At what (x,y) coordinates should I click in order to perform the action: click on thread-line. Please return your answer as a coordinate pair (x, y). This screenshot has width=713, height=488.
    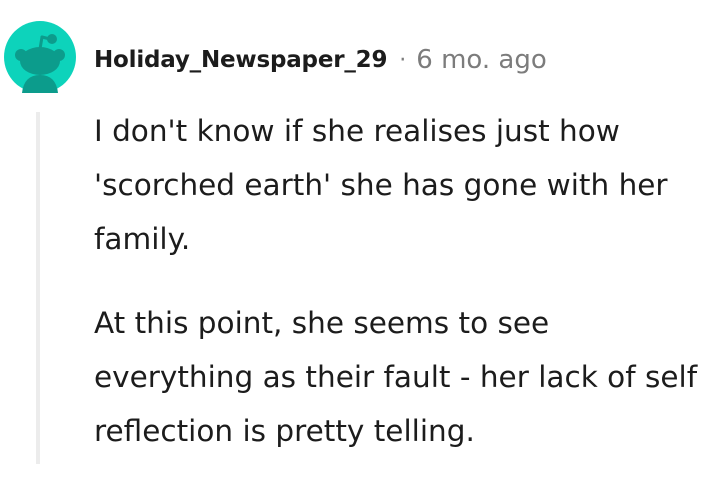
    Looking at the image, I should click on (38, 288).